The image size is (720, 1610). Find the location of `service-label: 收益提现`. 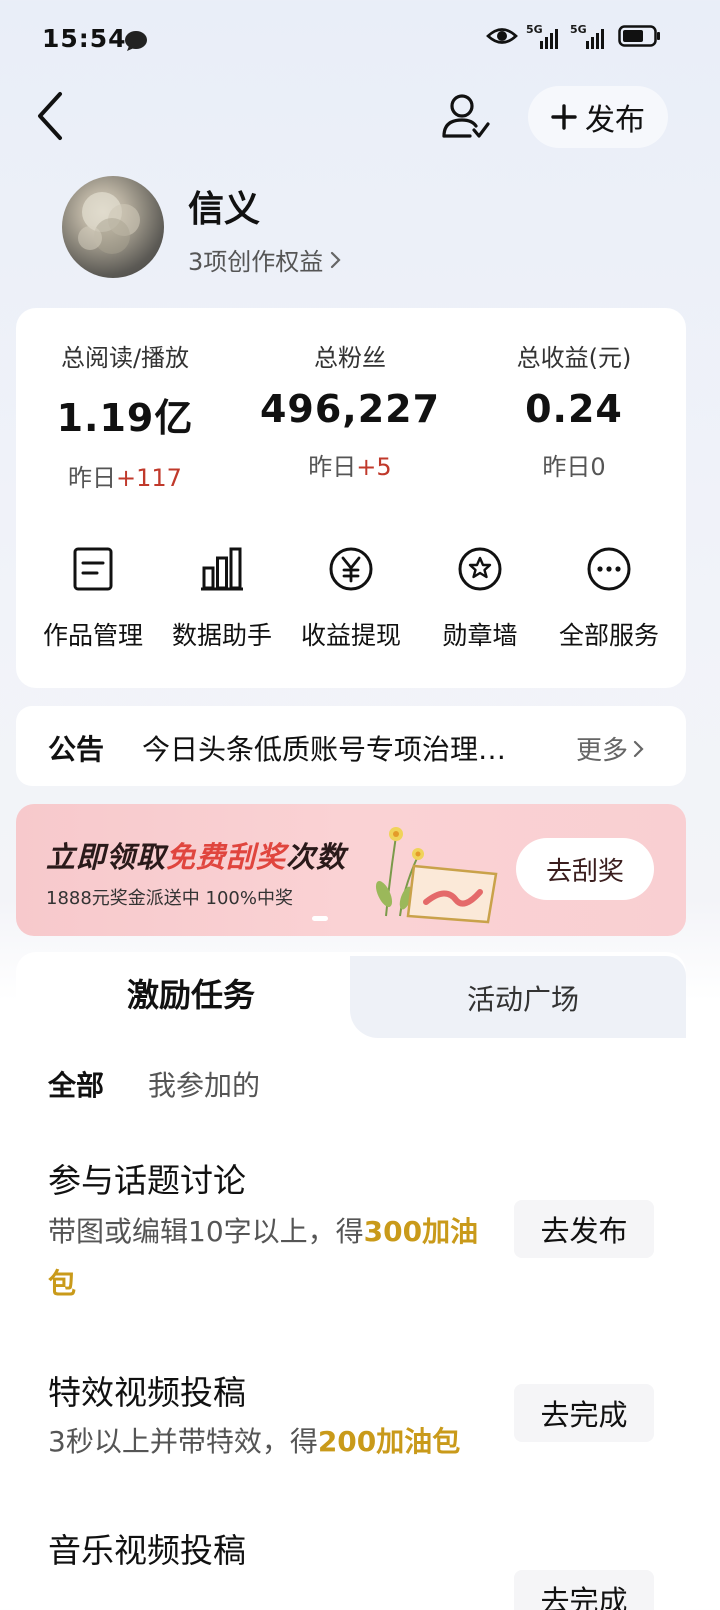

service-label: 收益提现 is located at coordinates (350, 635).